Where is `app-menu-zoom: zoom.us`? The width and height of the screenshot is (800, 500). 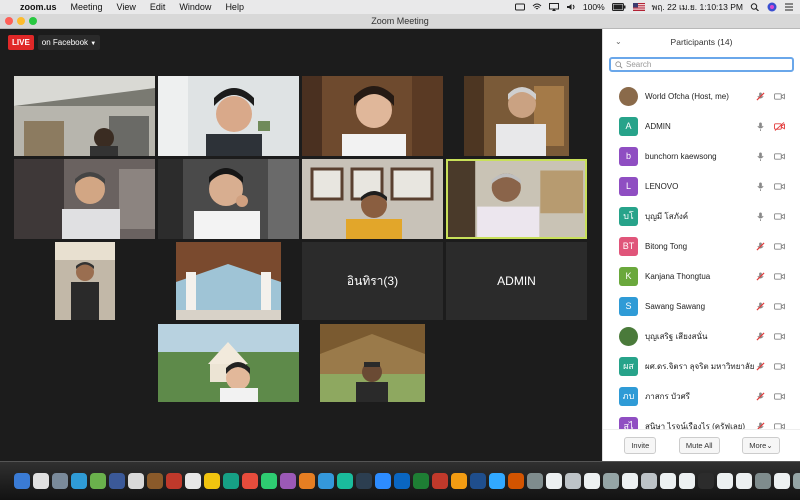 app-menu-zoom: zoom.us is located at coordinates (38, 7).